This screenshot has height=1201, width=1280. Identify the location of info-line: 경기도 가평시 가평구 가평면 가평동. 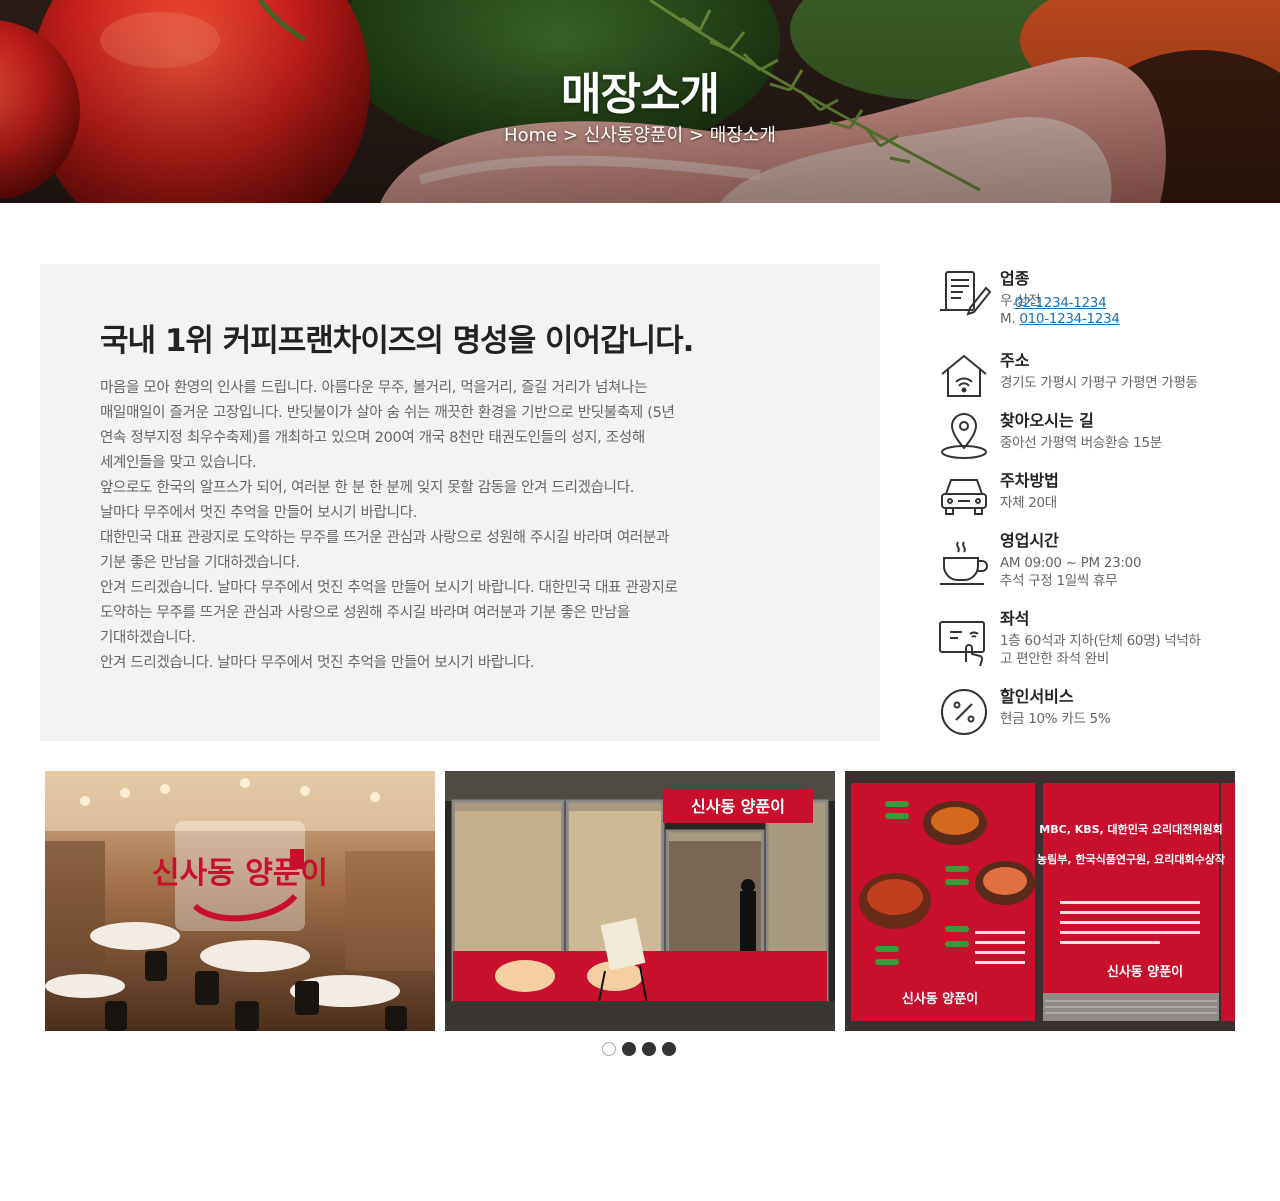
(1099, 383).